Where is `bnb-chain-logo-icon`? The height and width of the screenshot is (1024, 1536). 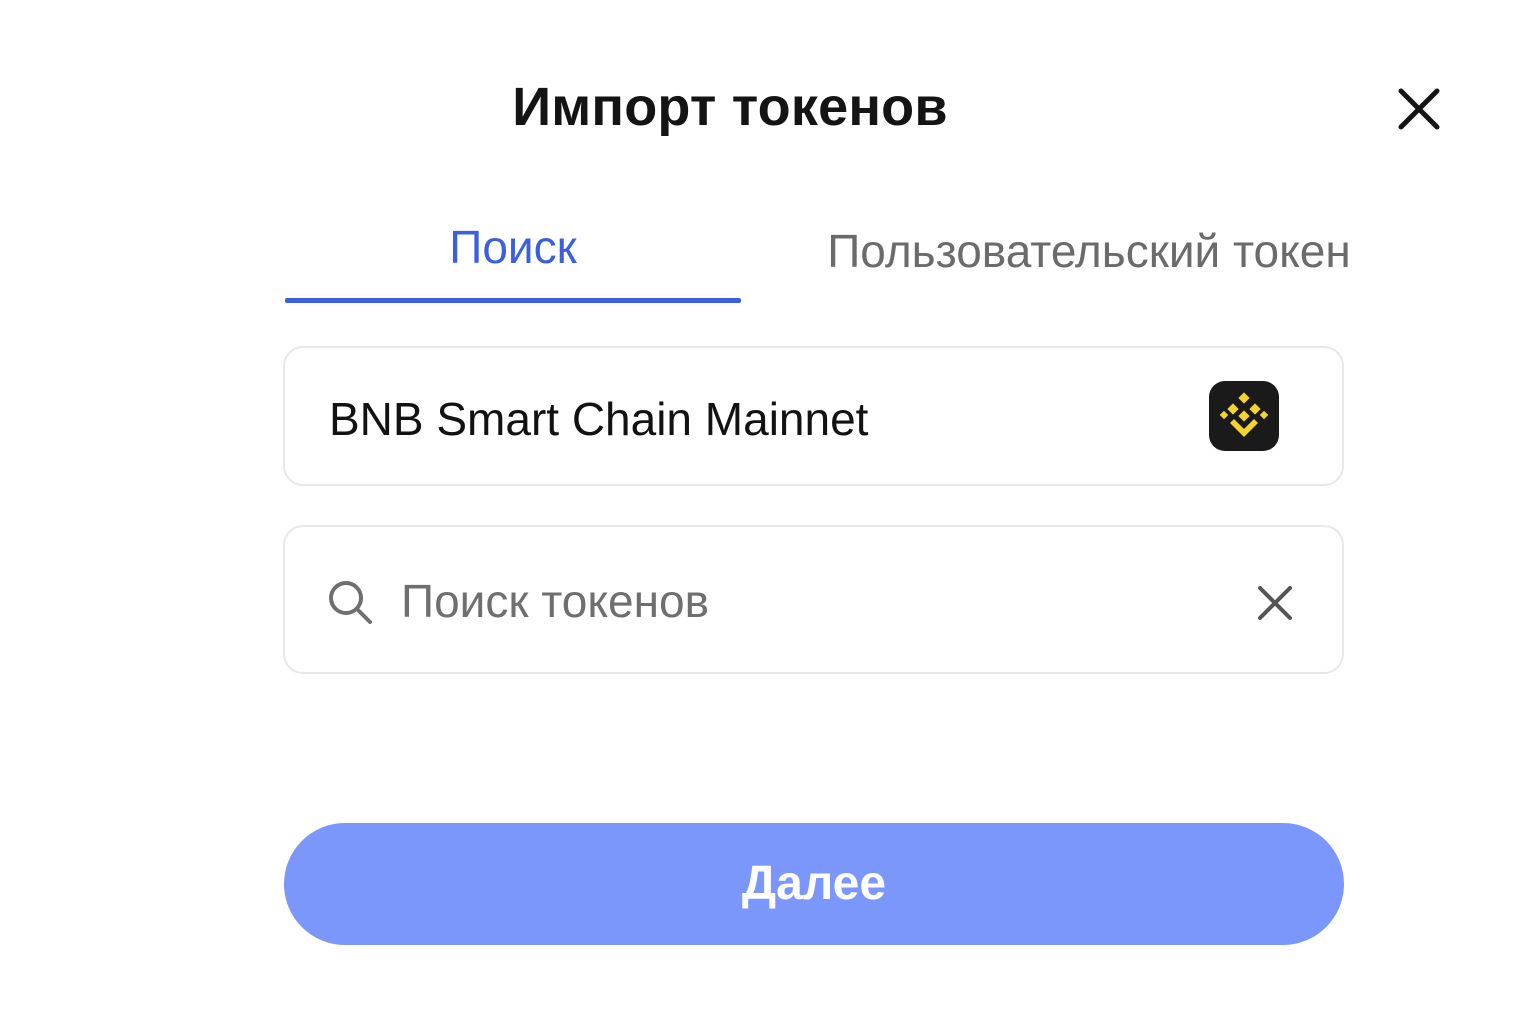 bnb-chain-logo-icon is located at coordinates (1244, 416).